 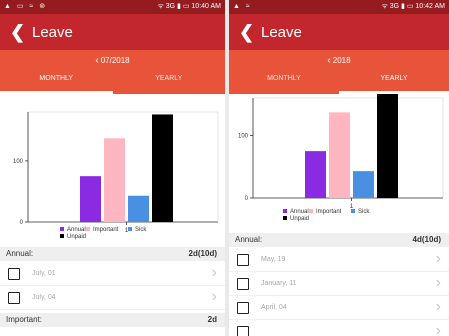 I want to click on section-total: 2d, so click(x=212, y=319).